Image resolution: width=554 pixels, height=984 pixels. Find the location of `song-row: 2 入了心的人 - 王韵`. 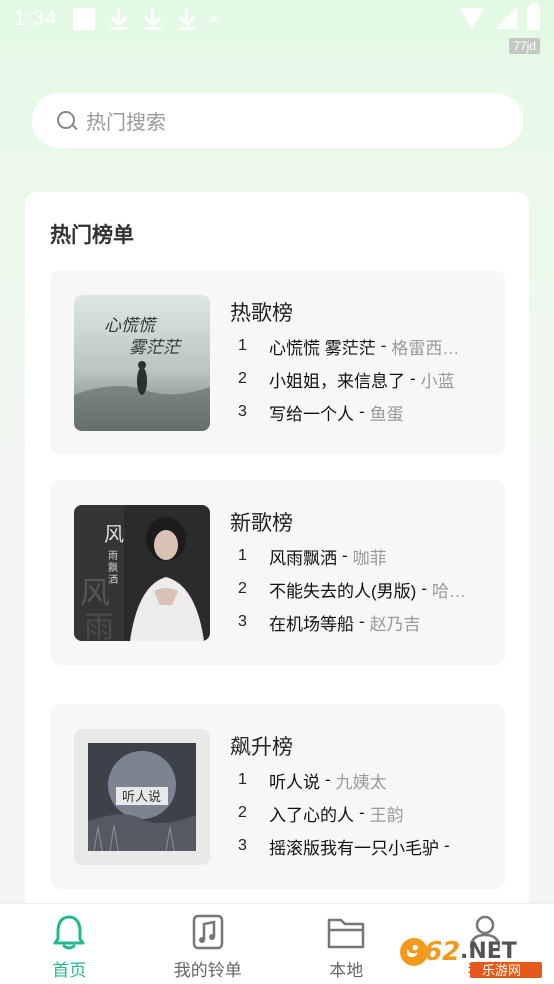

song-row: 2 入了心的人 - 王韵 is located at coordinates (363, 813).